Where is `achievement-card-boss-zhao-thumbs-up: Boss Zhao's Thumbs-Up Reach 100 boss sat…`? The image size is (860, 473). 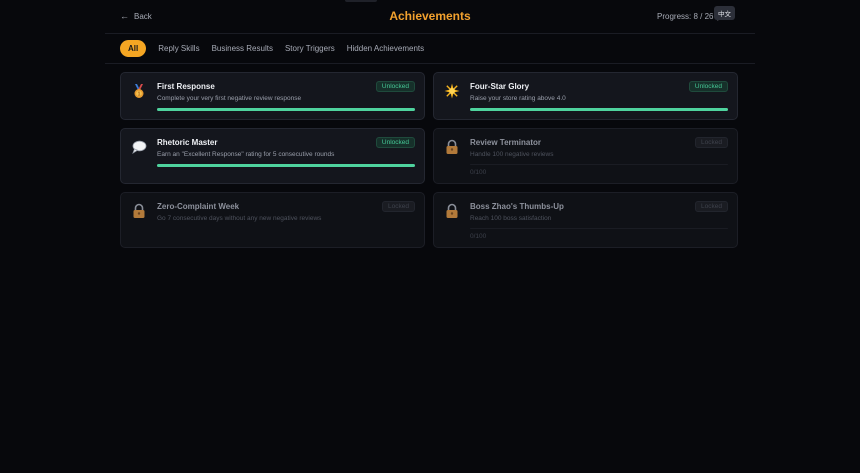
achievement-card-boss-zhao-thumbs-up: Boss Zhao's Thumbs-Up Reach 100 boss sat… is located at coordinates (585, 220).